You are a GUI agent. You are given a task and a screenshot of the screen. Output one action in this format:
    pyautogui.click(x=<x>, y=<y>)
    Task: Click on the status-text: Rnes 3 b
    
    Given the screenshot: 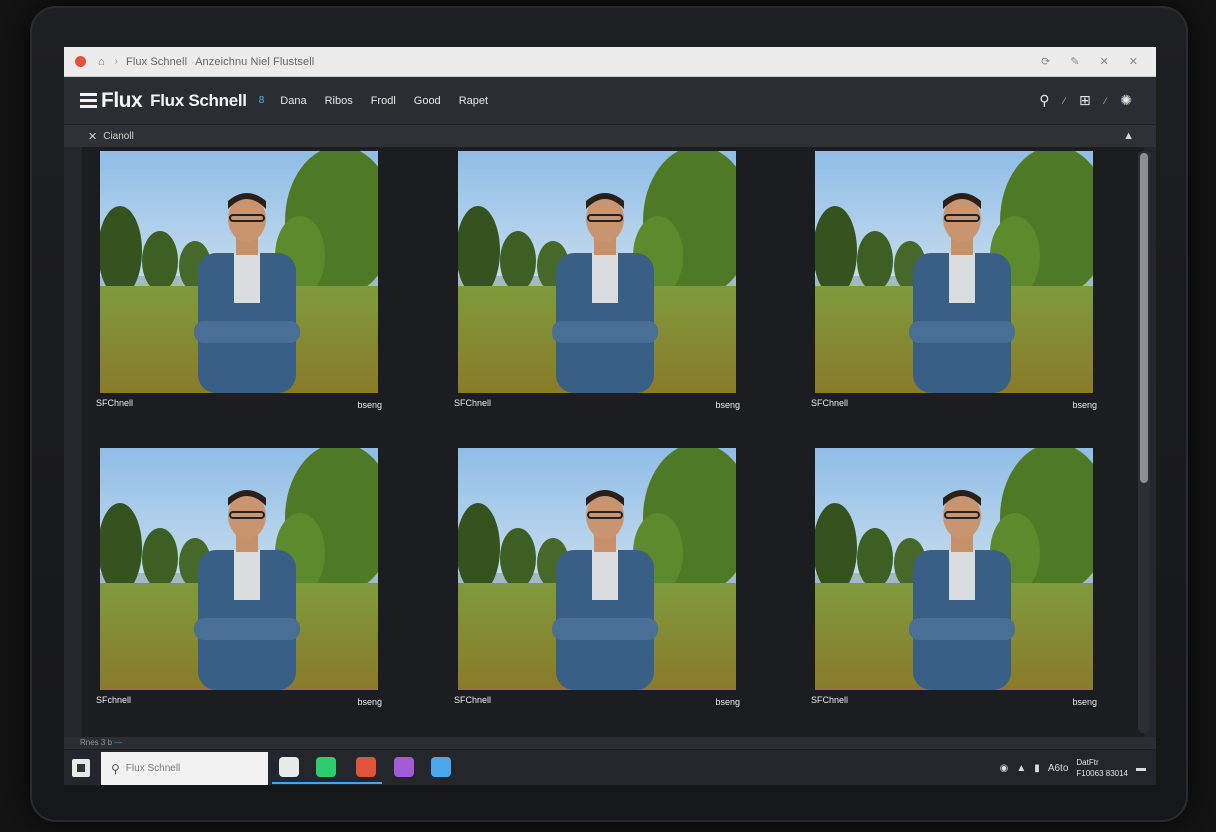 What is the action you would take?
    pyautogui.click(x=96, y=742)
    